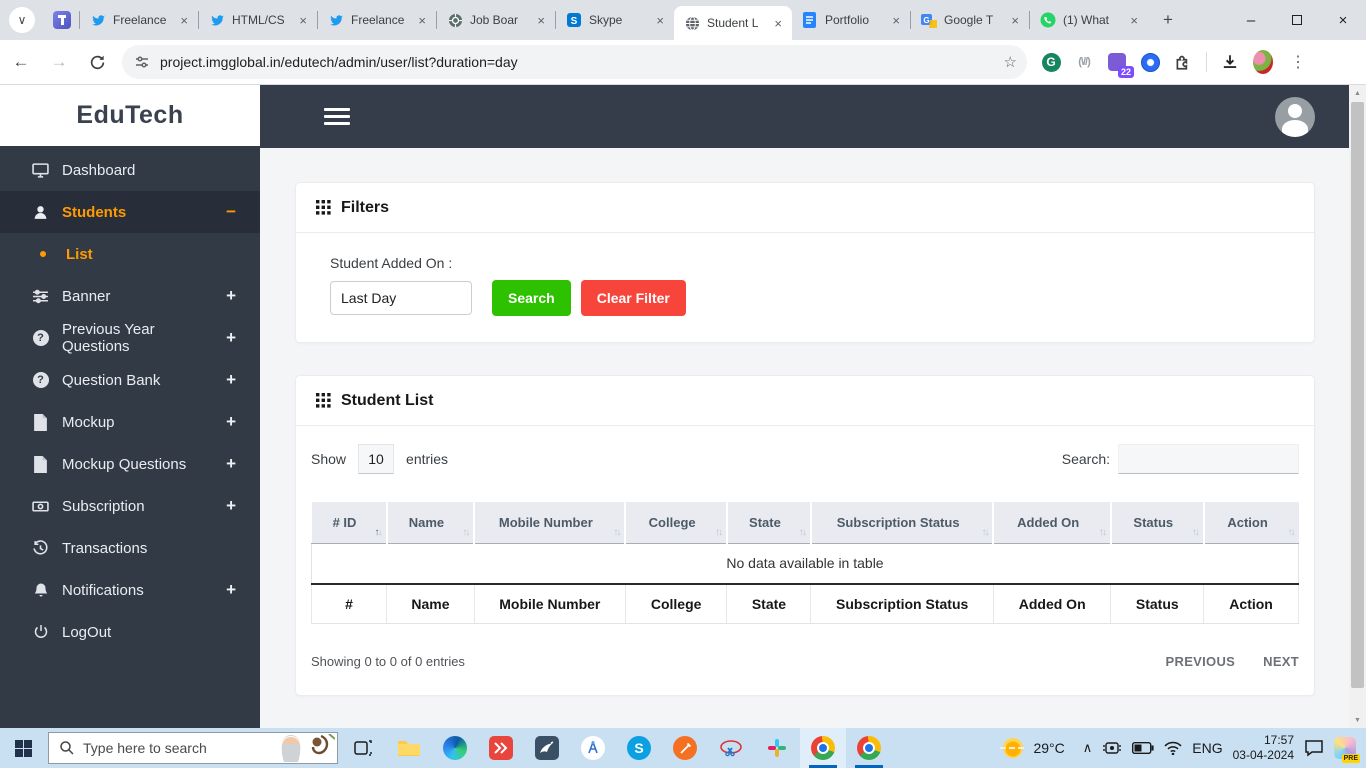  Describe the element at coordinates (130, 212) in the screenshot. I see `sidebar-item-students: Students −` at that location.